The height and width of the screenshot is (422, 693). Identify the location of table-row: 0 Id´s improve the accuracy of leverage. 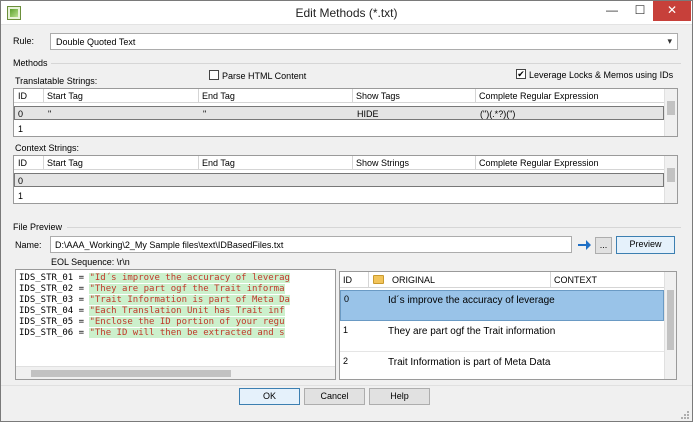
(502, 305).